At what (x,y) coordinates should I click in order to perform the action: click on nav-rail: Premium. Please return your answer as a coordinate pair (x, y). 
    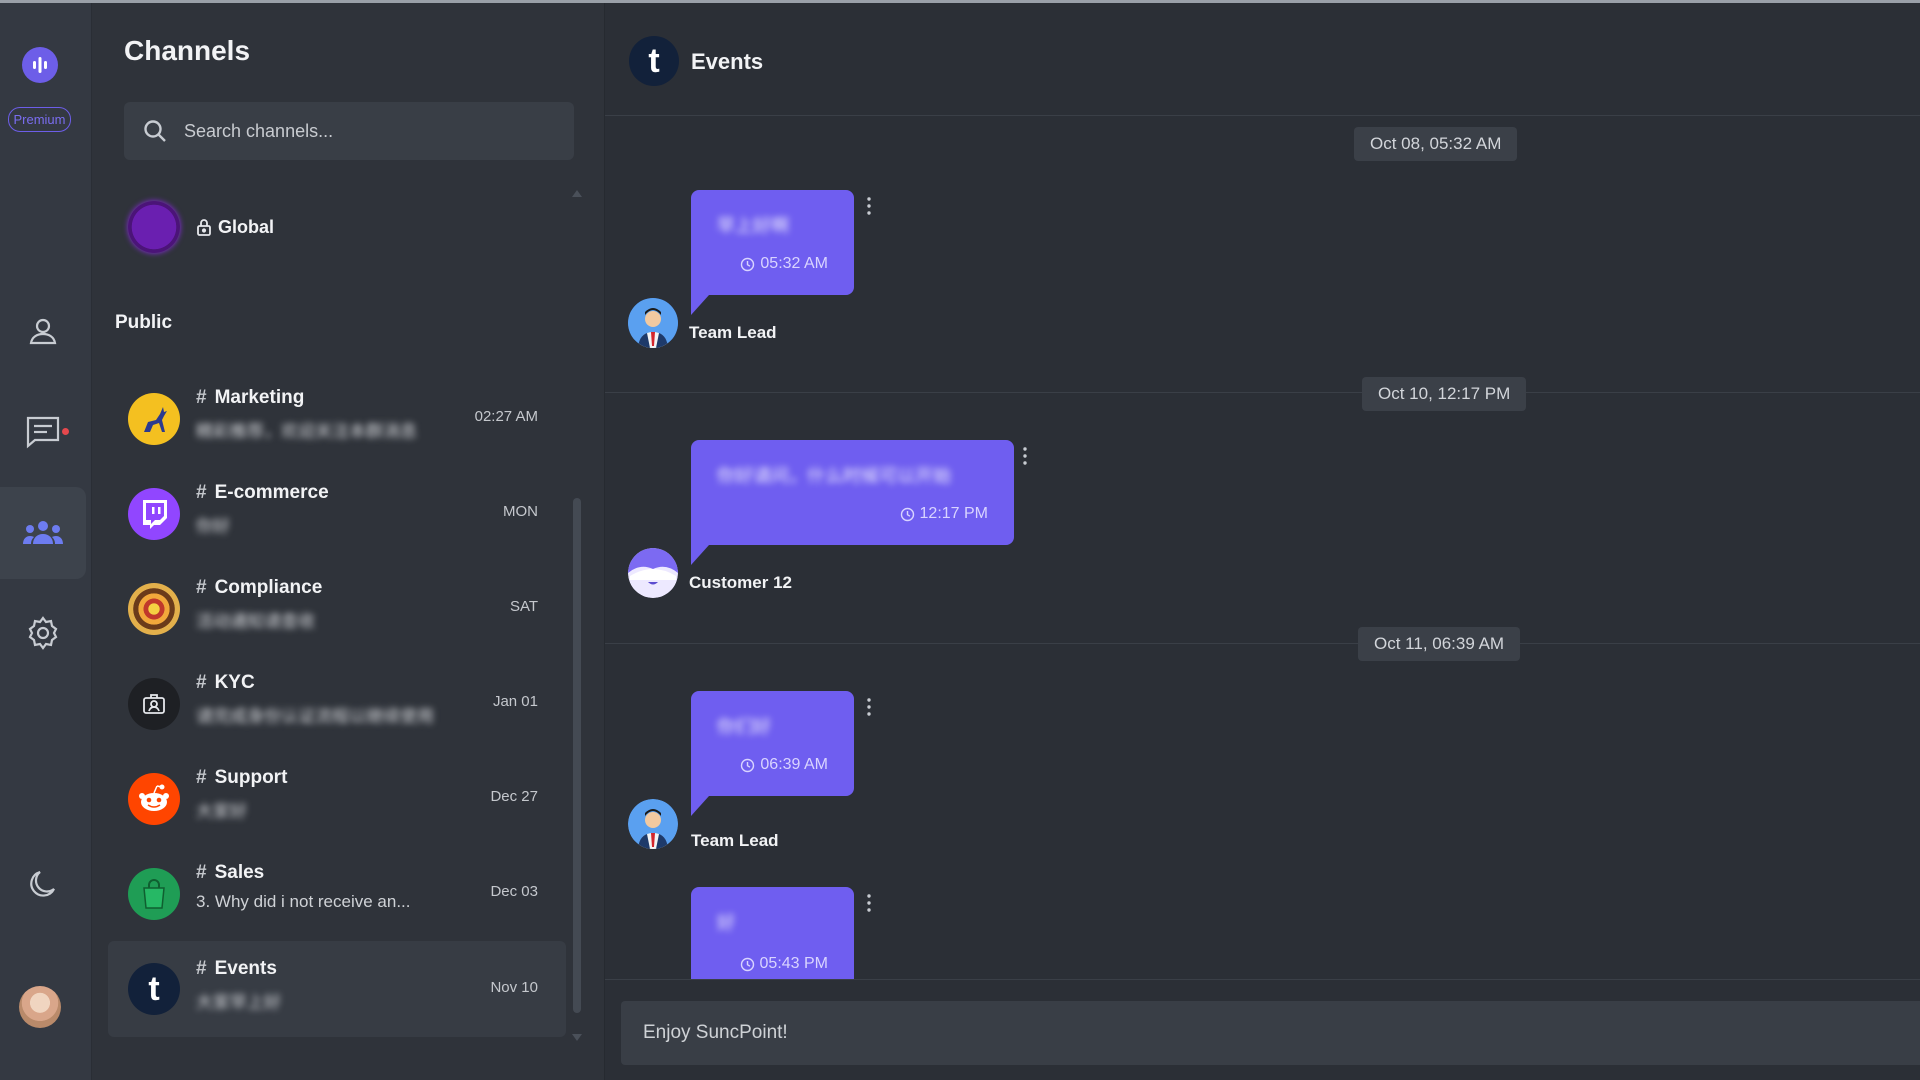
    Looking at the image, I should click on (46, 541).